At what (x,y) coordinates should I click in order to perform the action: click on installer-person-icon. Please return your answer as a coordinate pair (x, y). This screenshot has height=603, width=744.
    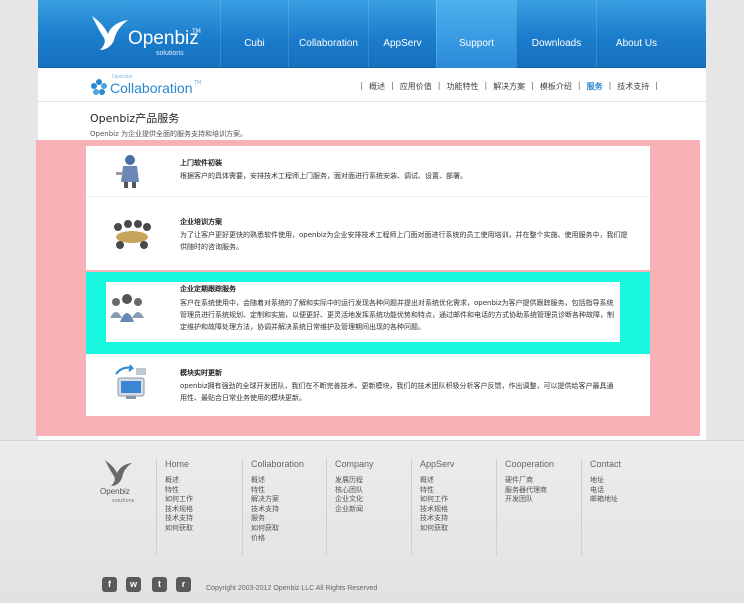
    Looking at the image, I should click on (127, 171).